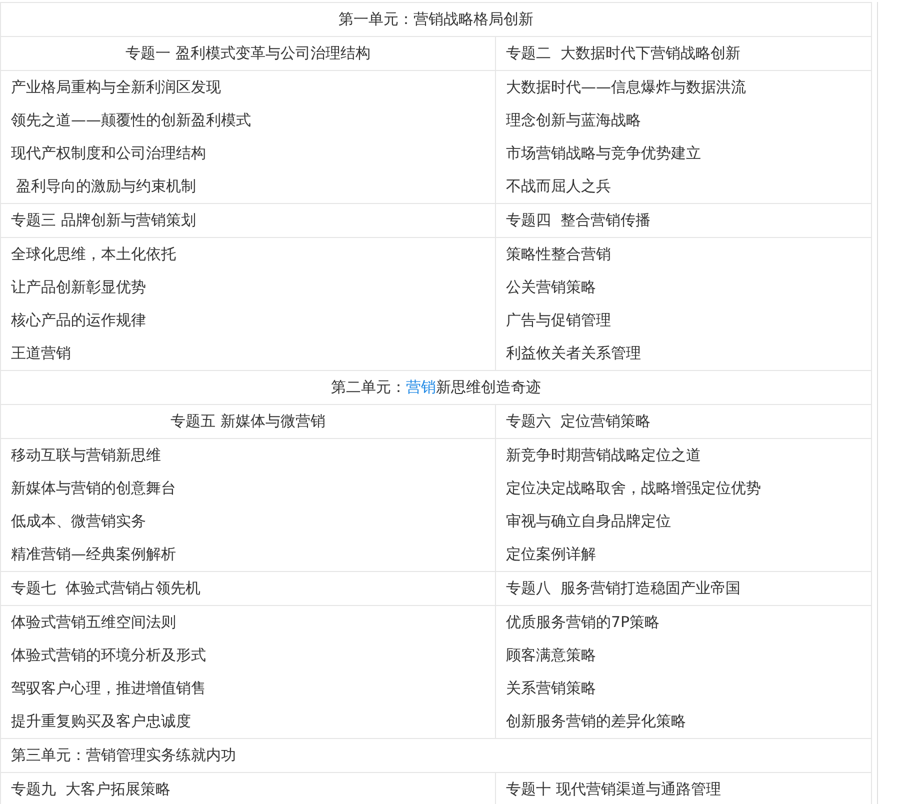 This screenshot has width=910, height=804. Describe the element at coordinates (551, 554) in the screenshot. I see `list-item-text: 定位案例详解` at that location.